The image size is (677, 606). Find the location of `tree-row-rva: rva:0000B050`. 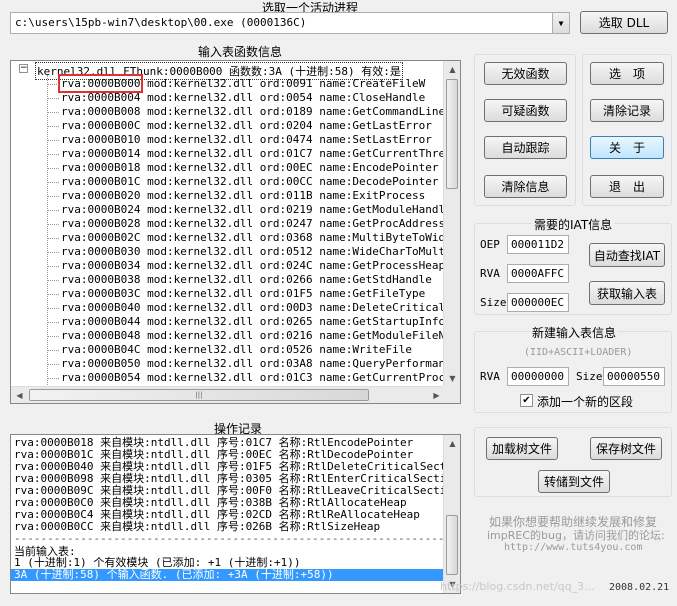

tree-row-rva: rva:0000B050 is located at coordinates (101, 363).